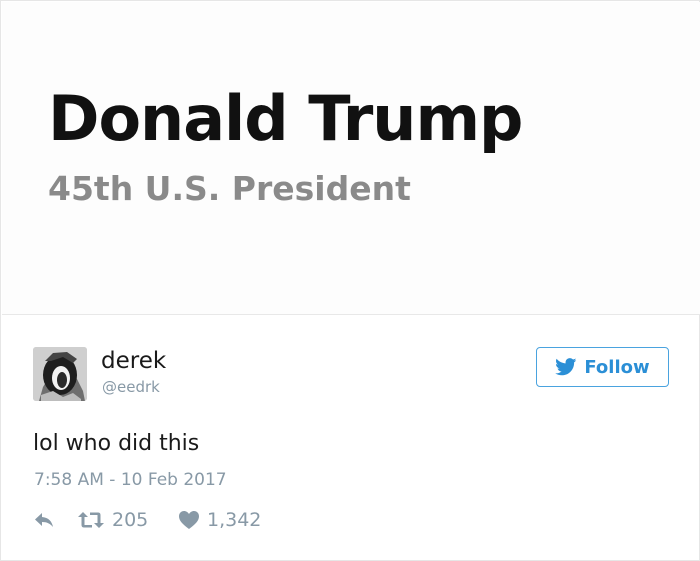  I want to click on follow-button: Follow, so click(602, 367).